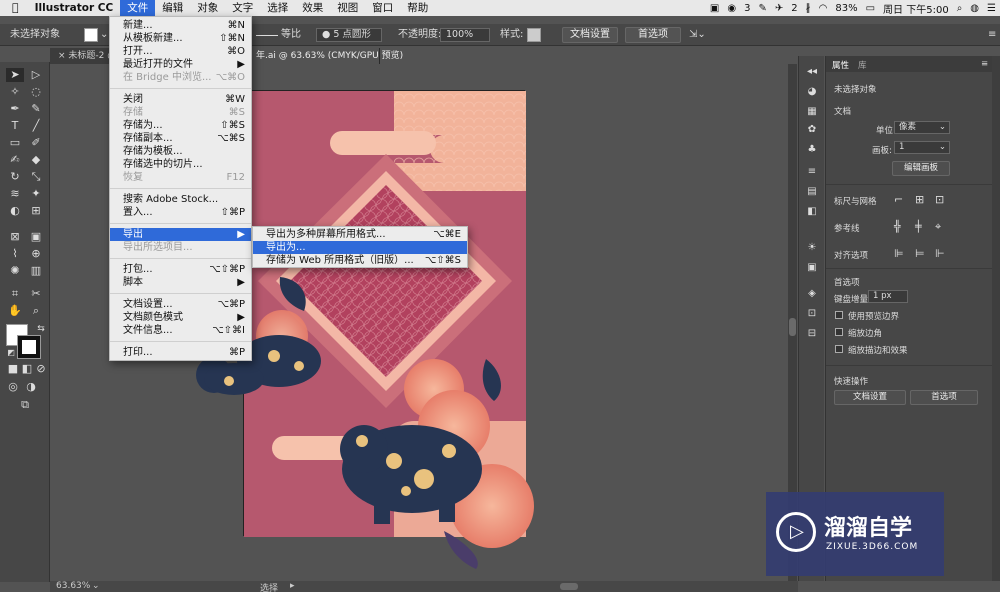 The image size is (1000, 592). Describe the element at coordinates (840, 65) in the screenshot. I see `tab-properties: 属性` at that location.